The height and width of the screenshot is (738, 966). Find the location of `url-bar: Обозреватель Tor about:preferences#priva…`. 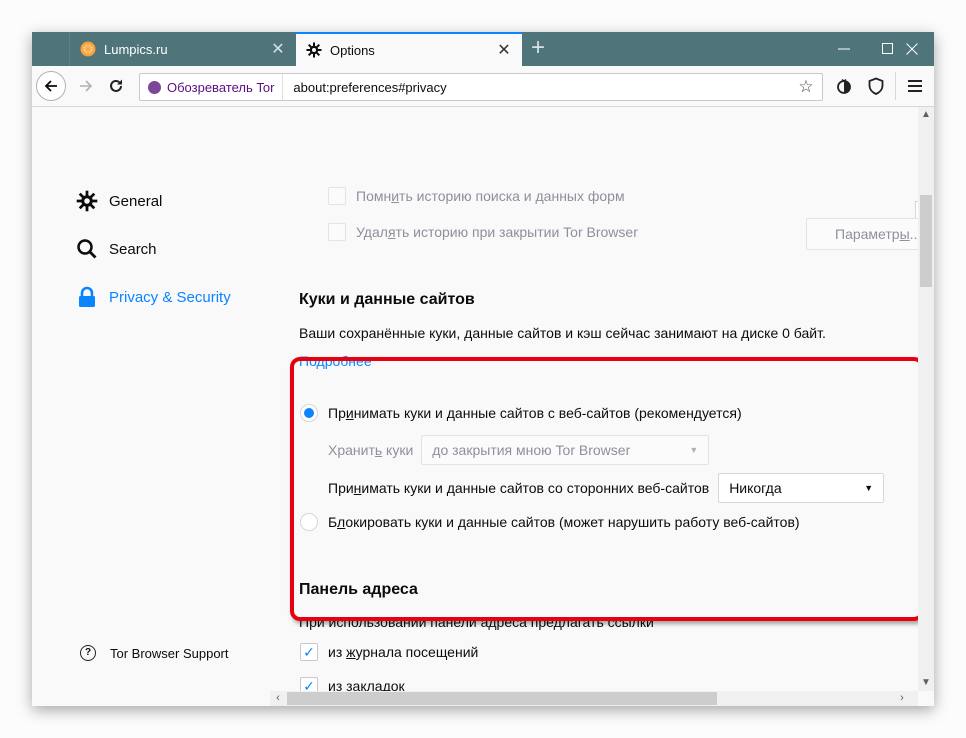

url-bar: Обозреватель Tor about:preferences#priva… is located at coordinates (481, 87).